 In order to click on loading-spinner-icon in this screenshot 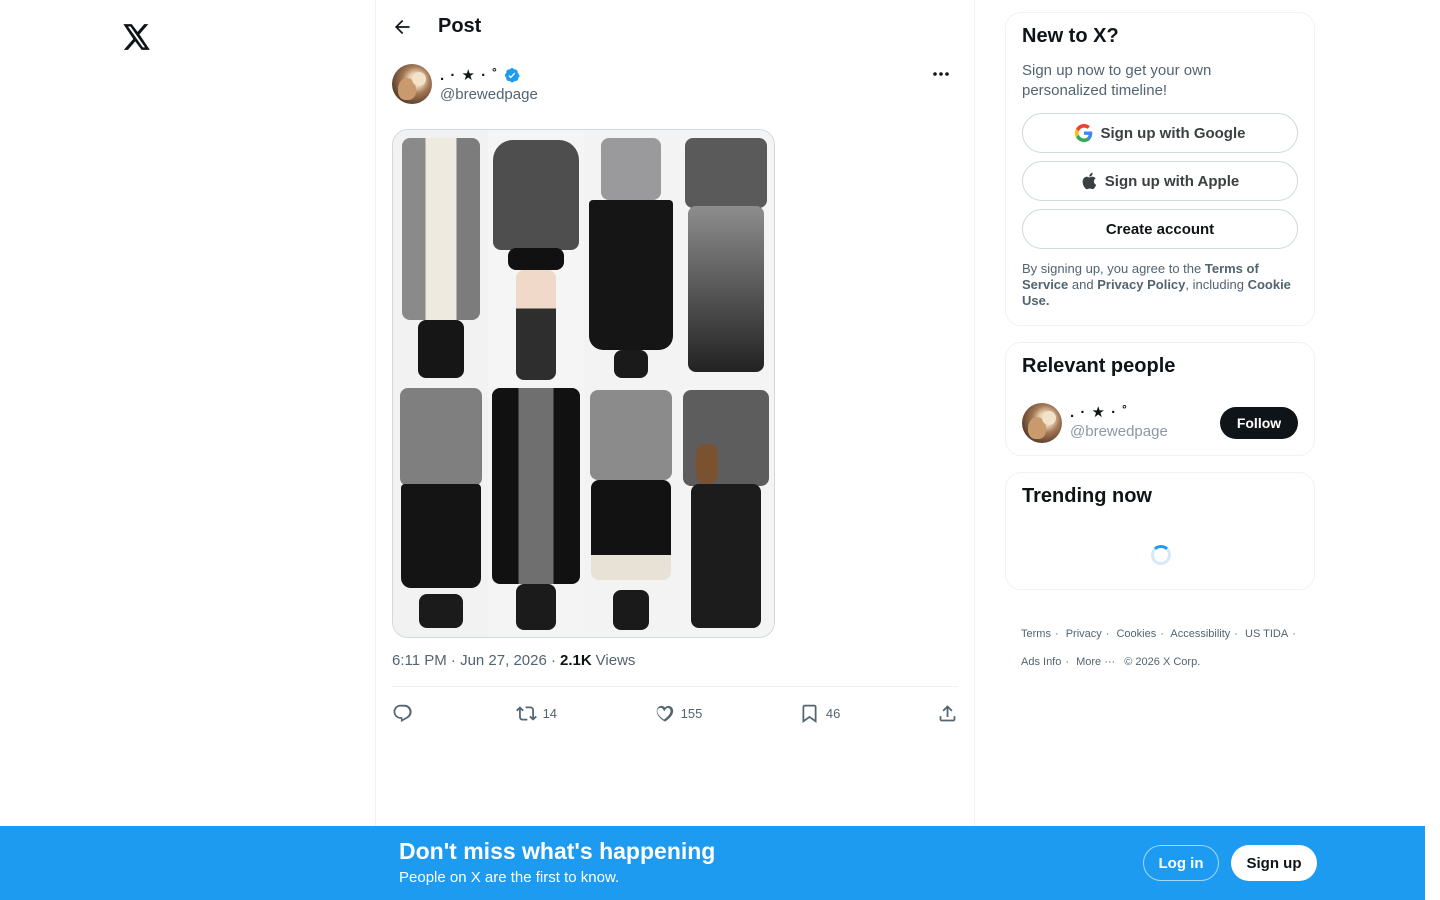, I will do `click(1161, 555)`.